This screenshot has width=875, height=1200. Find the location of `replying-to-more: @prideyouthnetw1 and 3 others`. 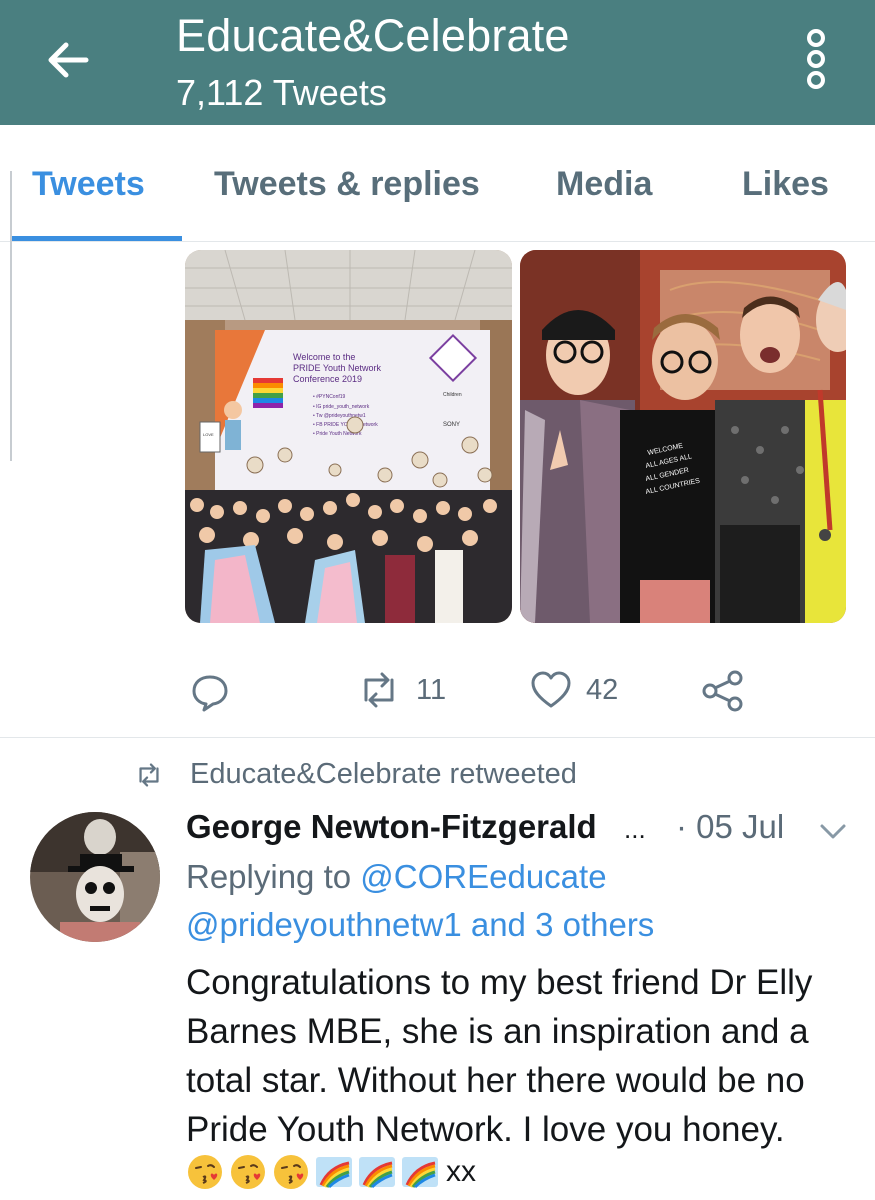

replying-to-more: @prideyouthnetw1 and 3 others is located at coordinates (420, 925).